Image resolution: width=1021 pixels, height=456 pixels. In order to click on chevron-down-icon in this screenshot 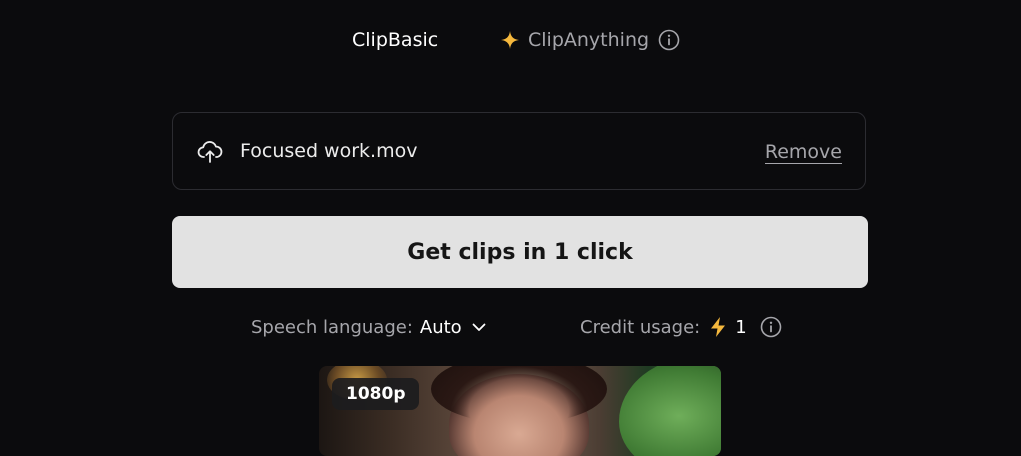, I will do `click(479, 327)`.